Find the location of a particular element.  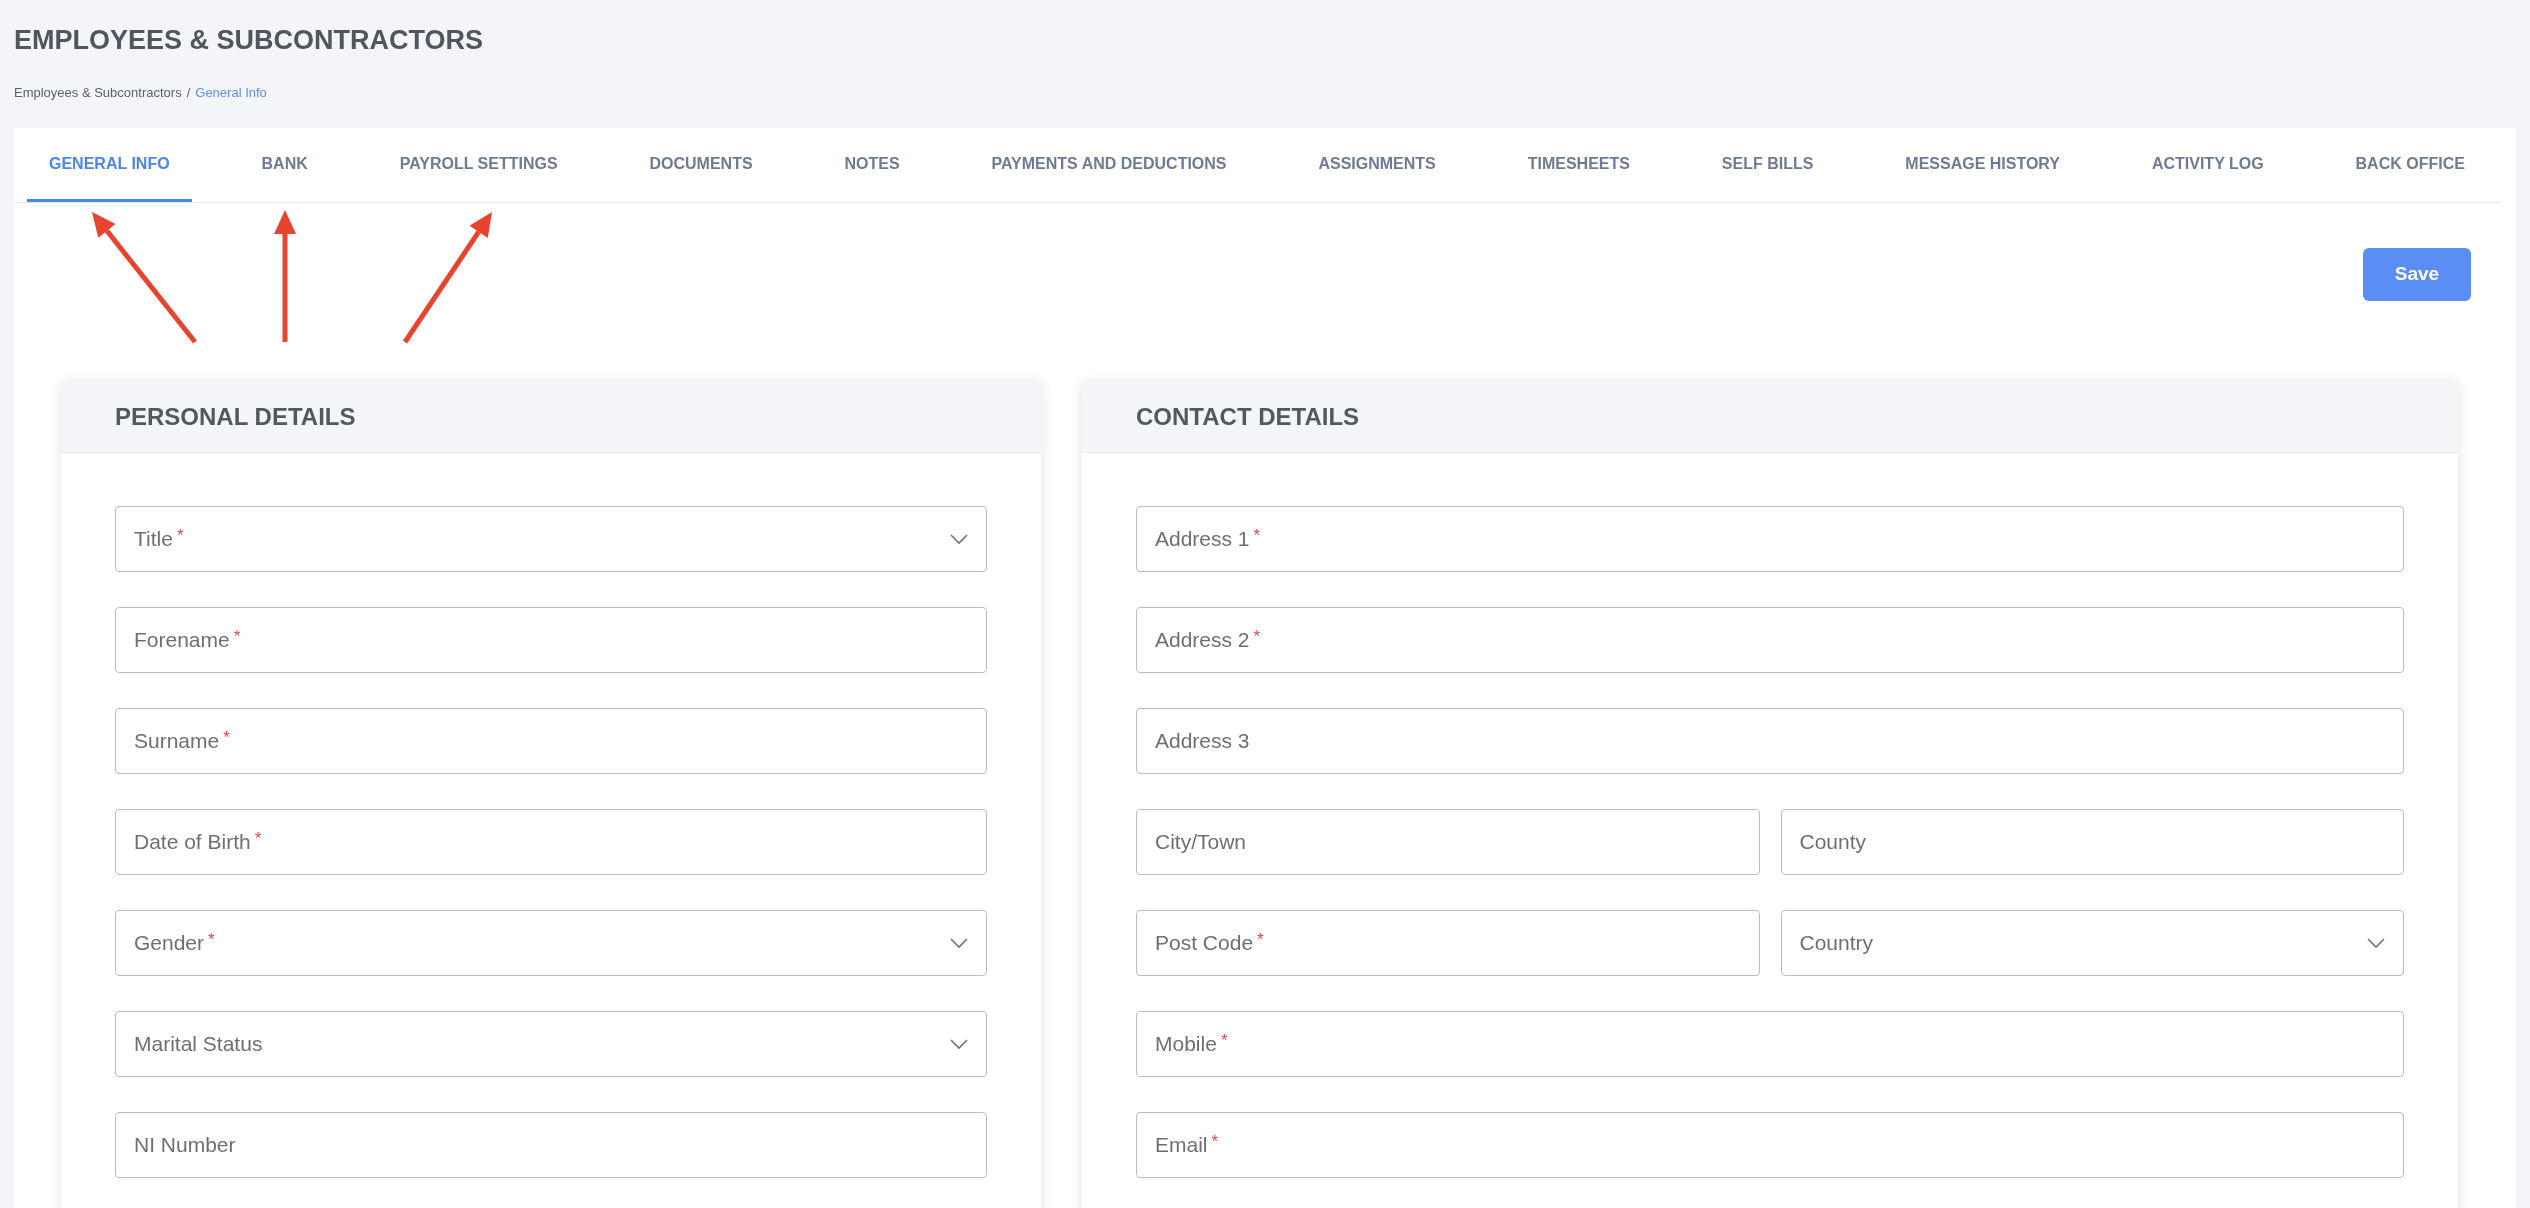

input-field: Date of Birth * is located at coordinates (551, 842).